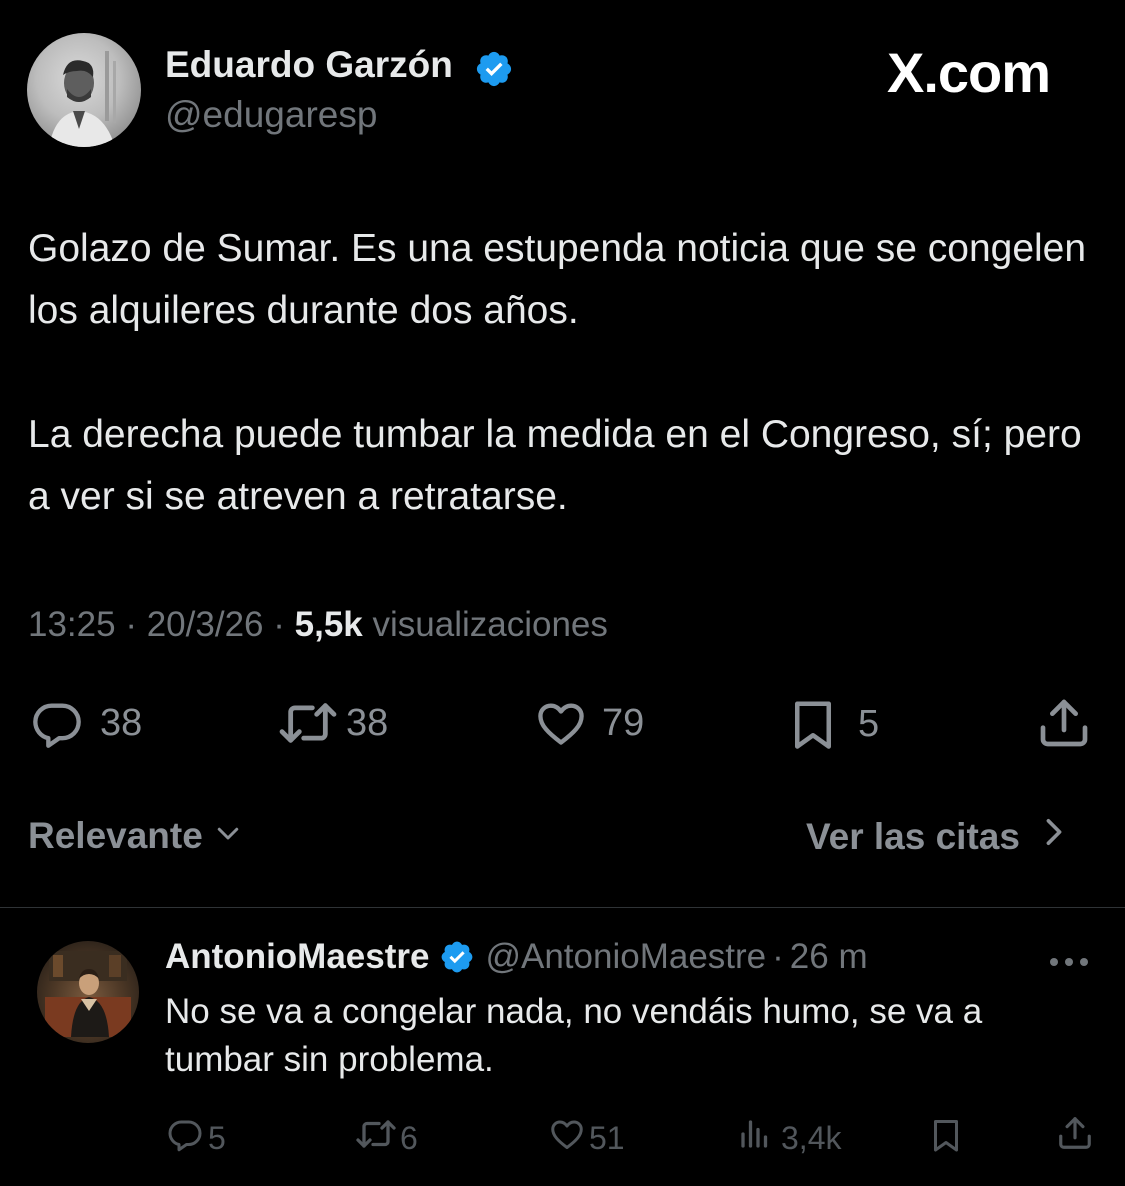 The height and width of the screenshot is (1186, 1125). I want to click on reply-time: 26 m, so click(829, 957).